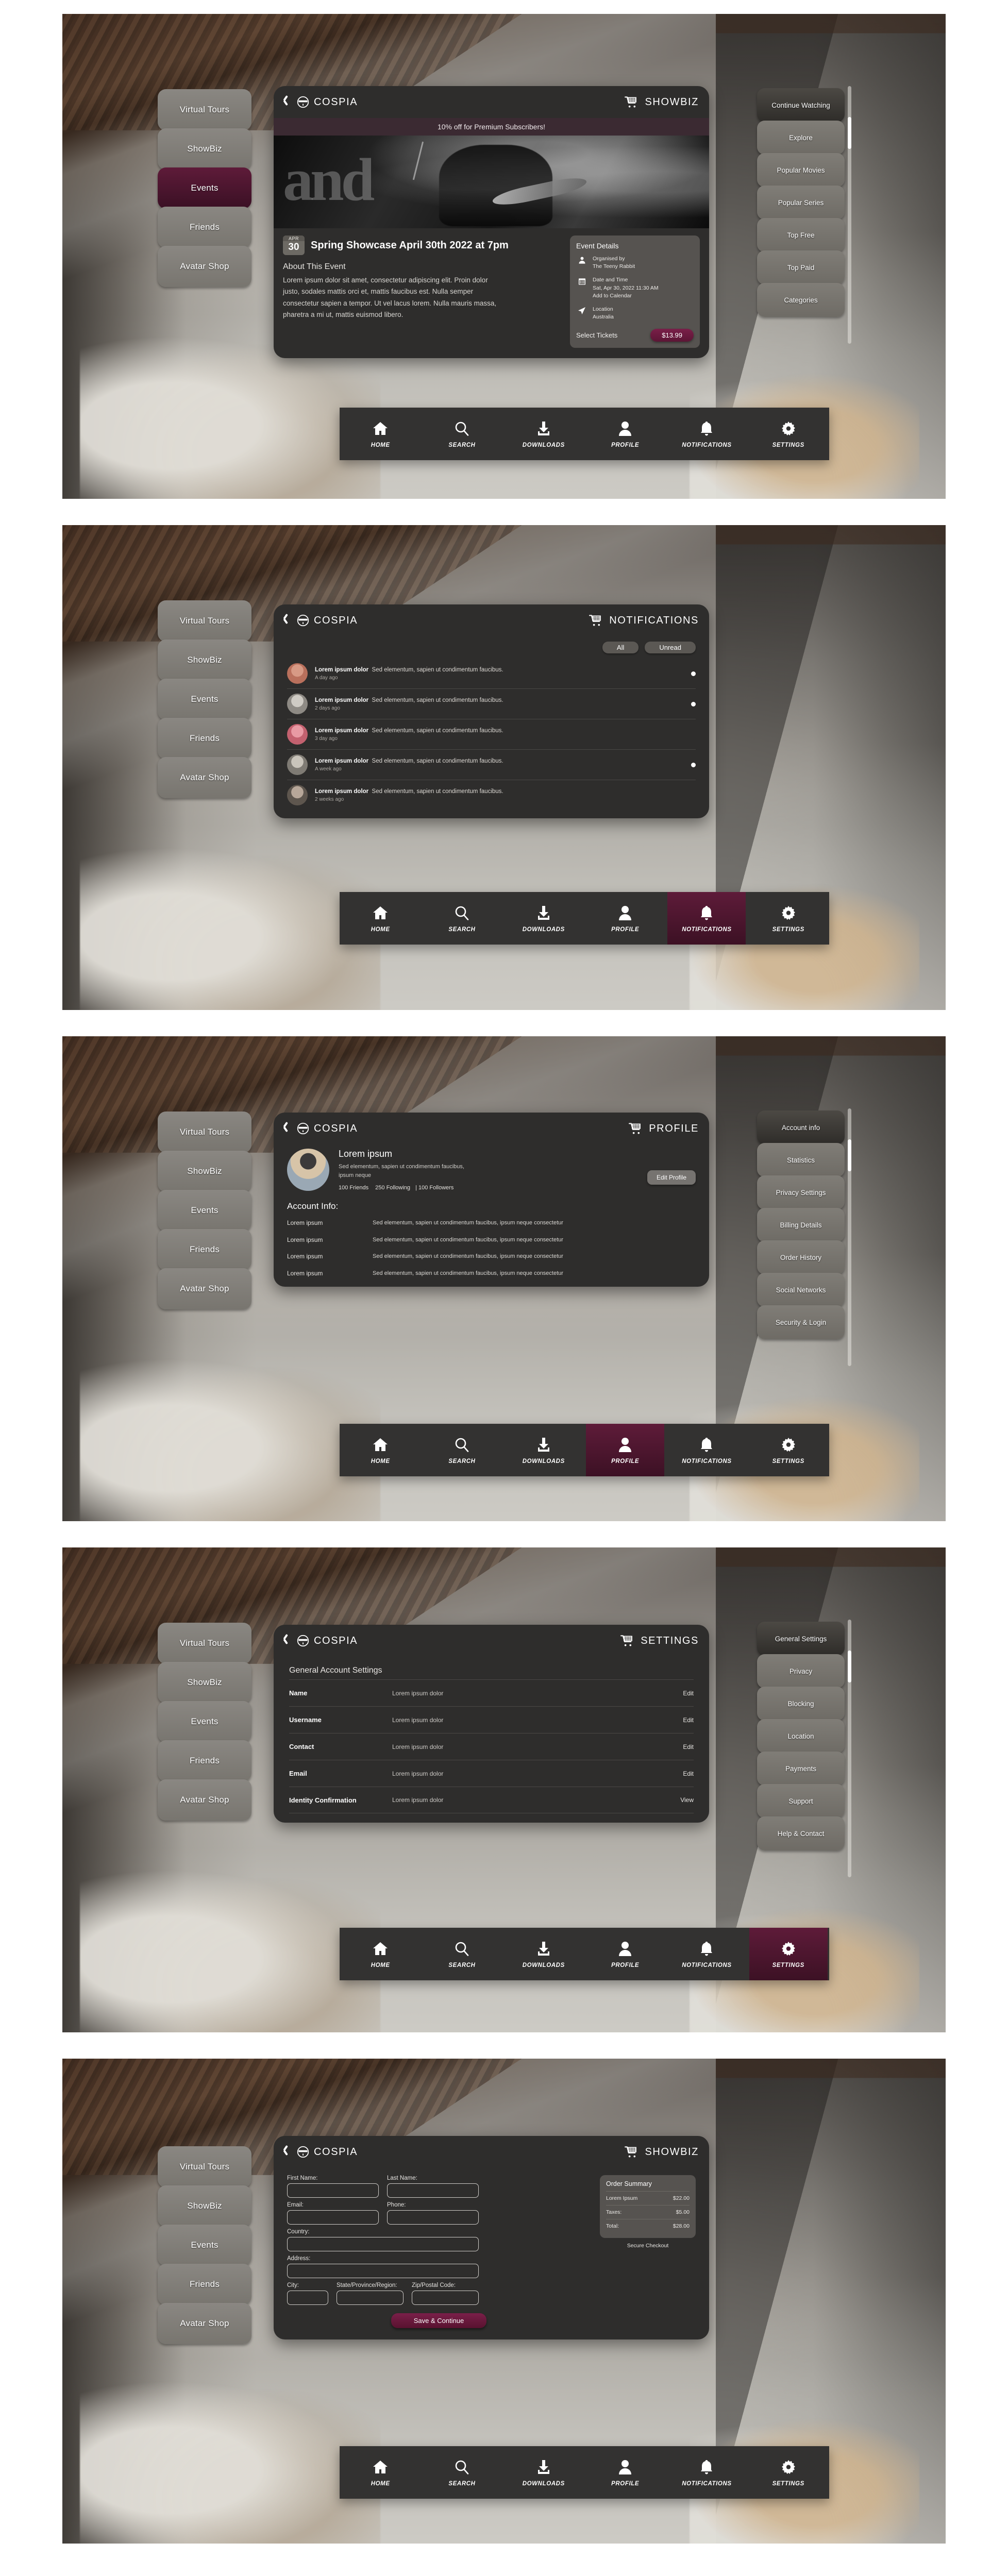 This screenshot has width=1008, height=2576. Describe the element at coordinates (801, 138) in the screenshot. I see `rail-item-explore: Explore` at that location.